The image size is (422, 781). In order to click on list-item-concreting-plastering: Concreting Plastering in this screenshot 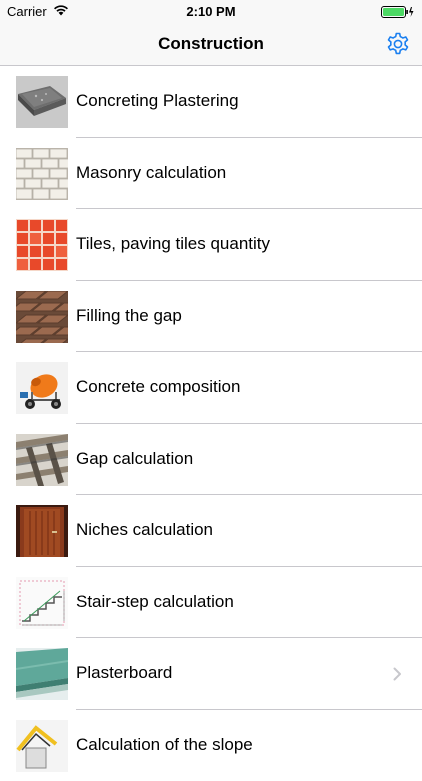, I will do `click(211, 102)`.